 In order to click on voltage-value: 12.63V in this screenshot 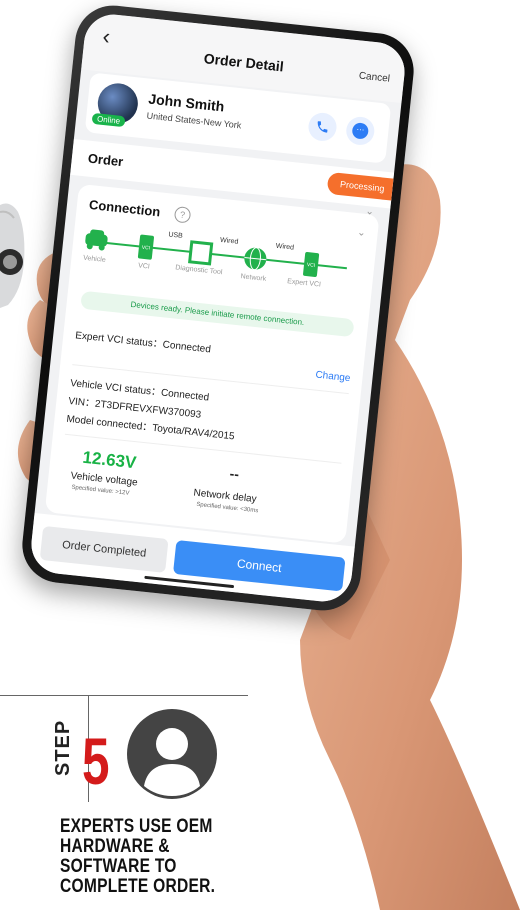, I will do `click(109, 460)`.